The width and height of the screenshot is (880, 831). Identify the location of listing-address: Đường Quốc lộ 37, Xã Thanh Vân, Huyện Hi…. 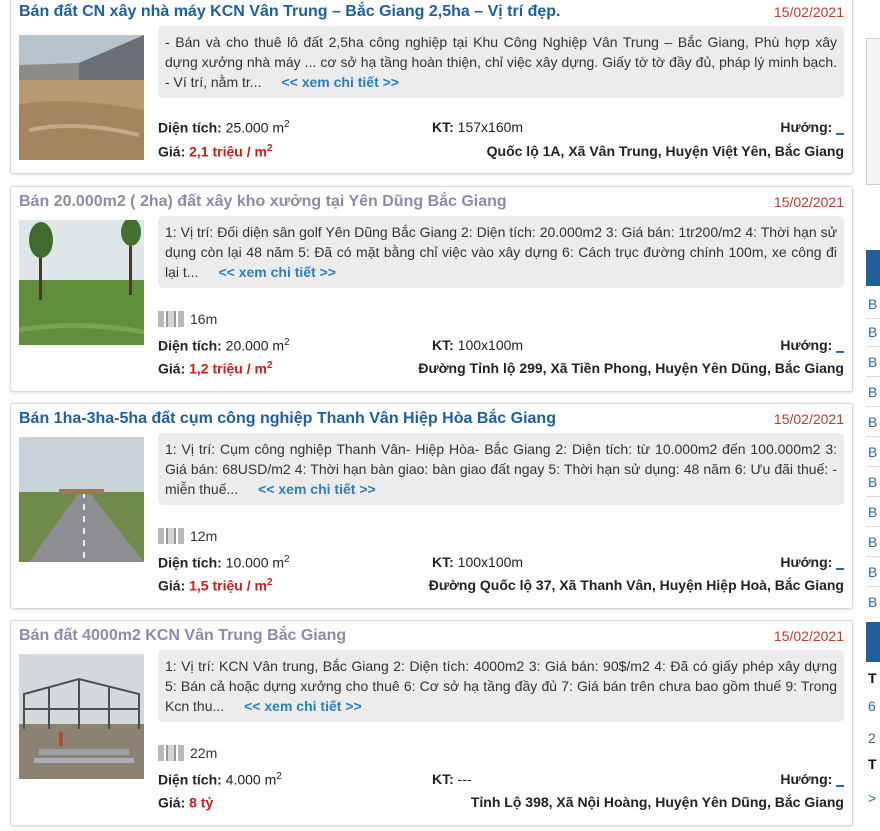
(636, 585).